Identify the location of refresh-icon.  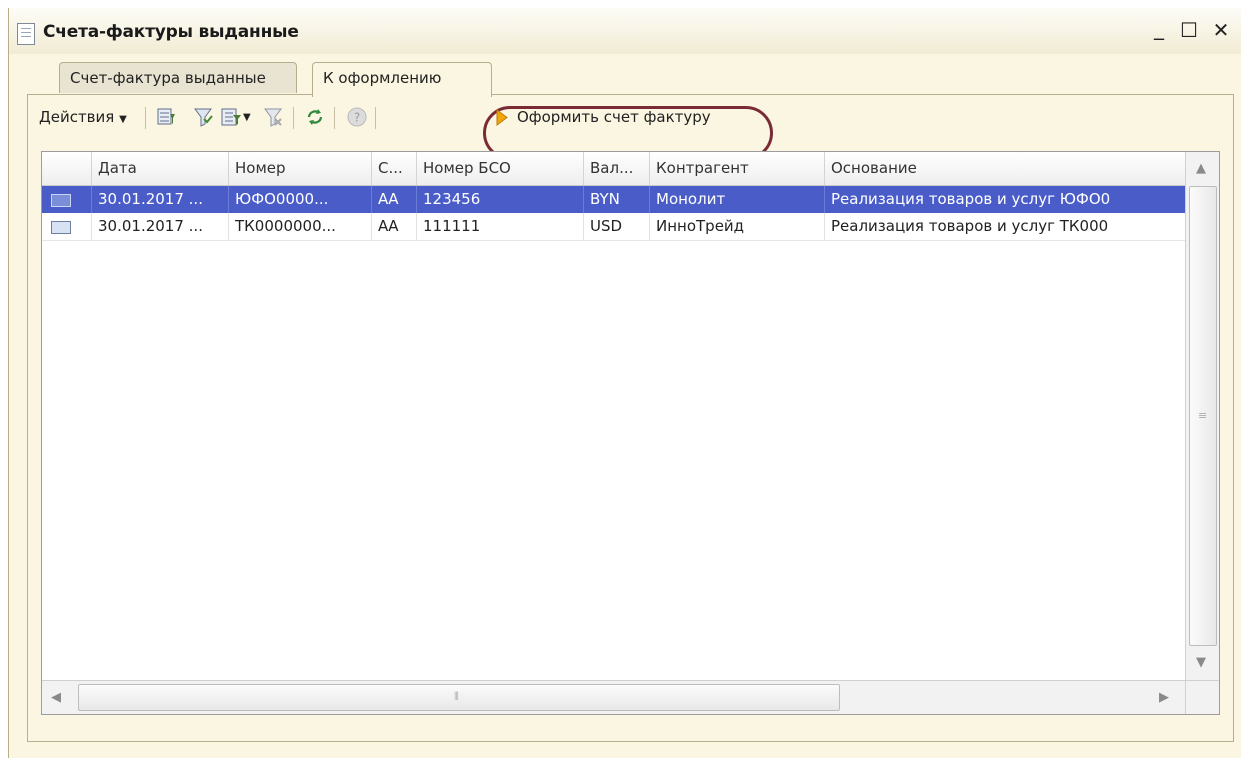
(315, 117).